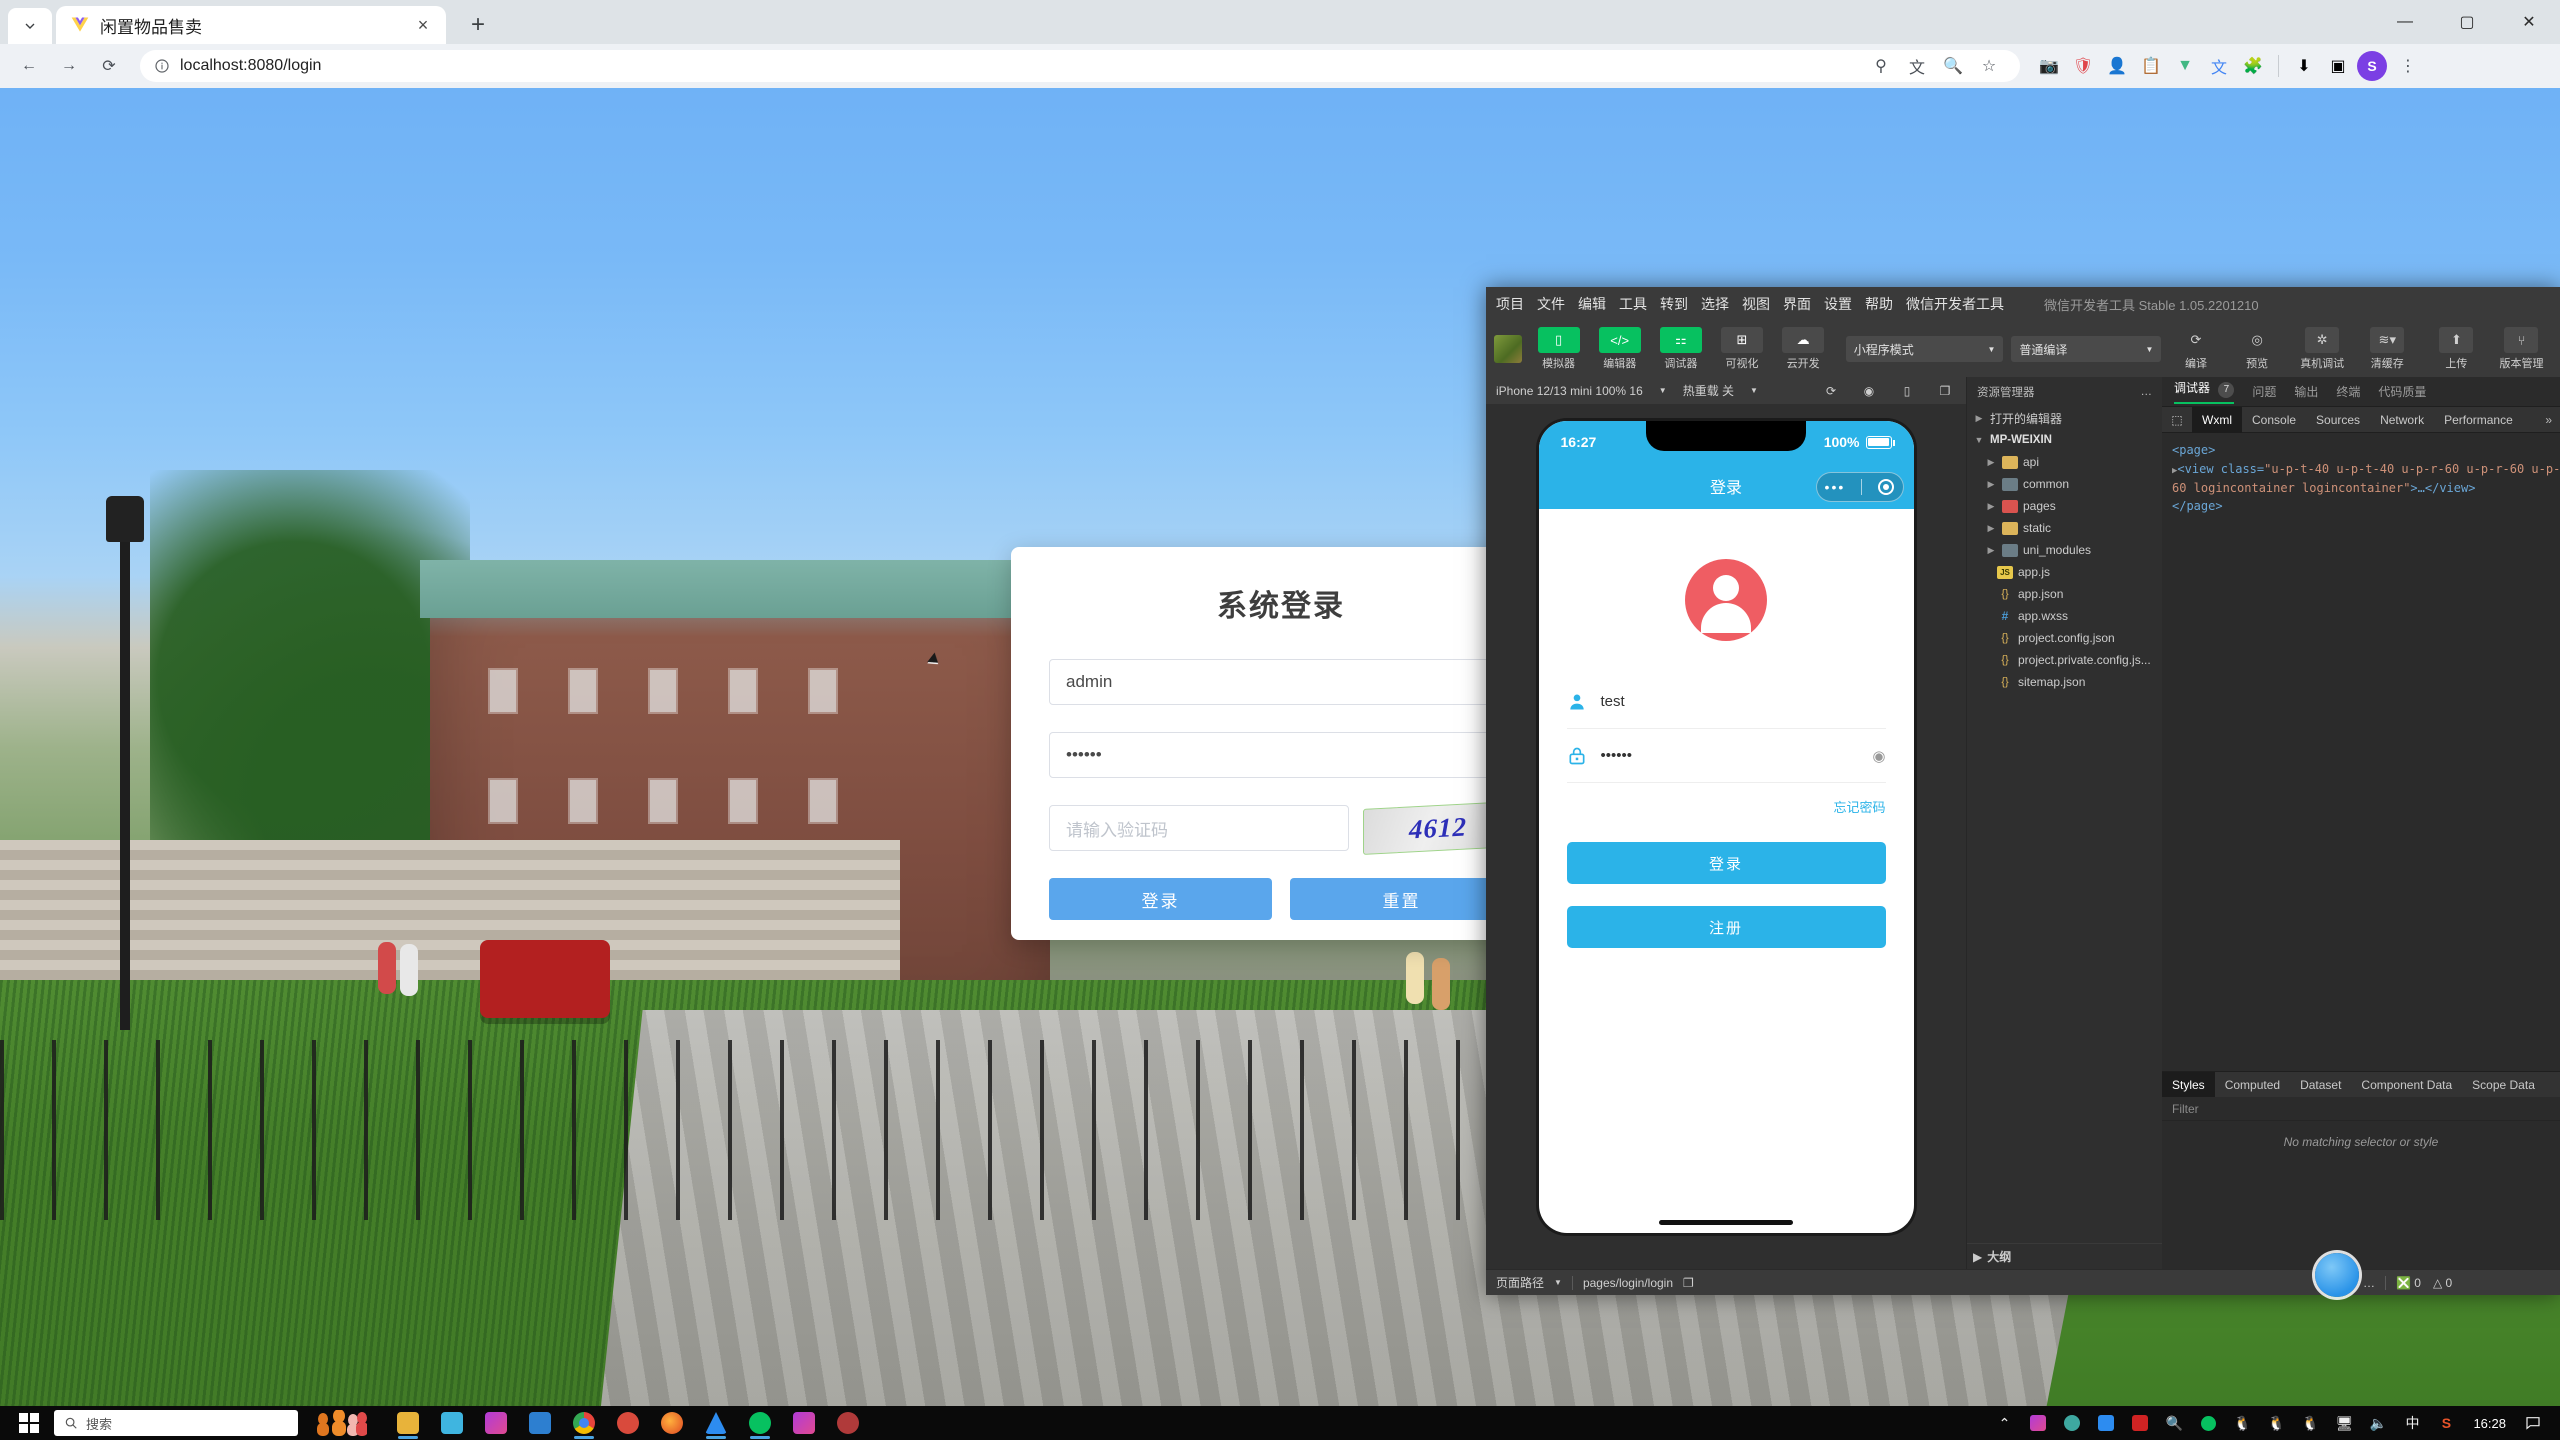 The width and height of the screenshot is (2560, 1440). Describe the element at coordinates (2174, 1423) in the screenshot. I see `search-tray-icon: 🔍` at that location.